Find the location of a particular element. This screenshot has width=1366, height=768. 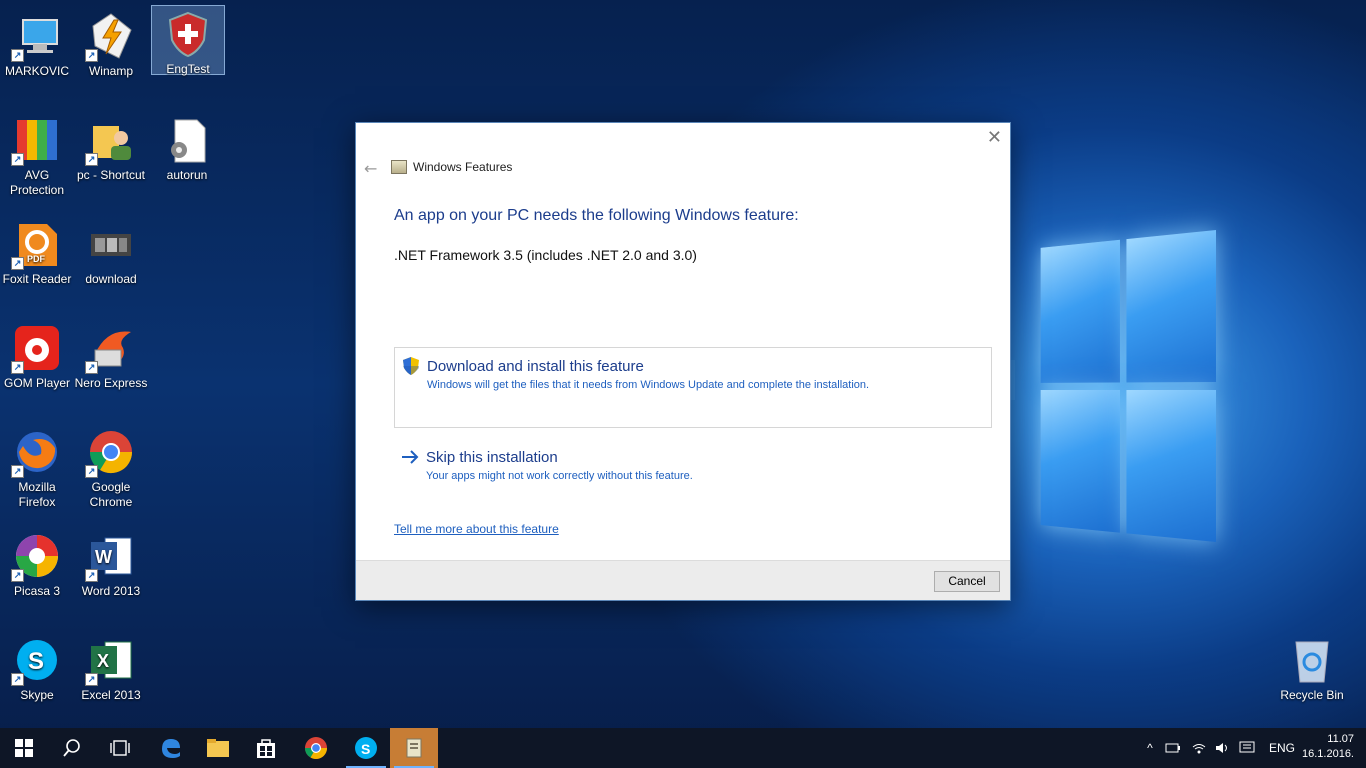

search-icon is located at coordinates (71, 748).